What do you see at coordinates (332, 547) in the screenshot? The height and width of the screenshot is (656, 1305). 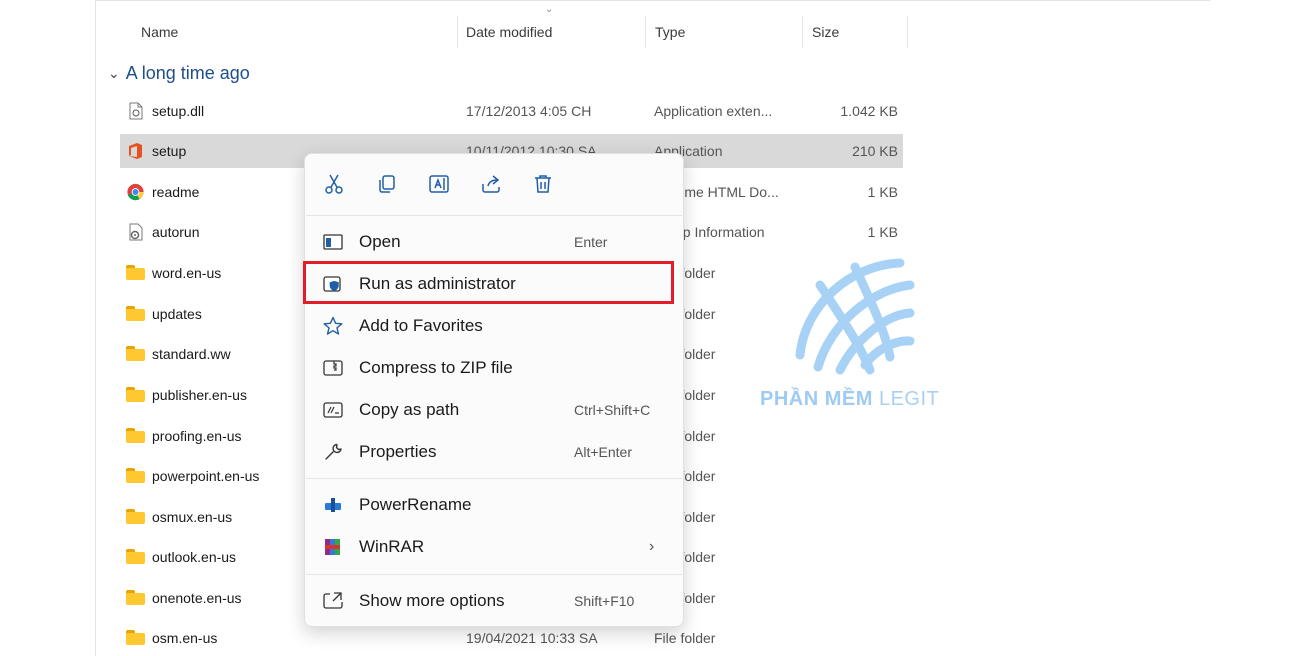 I see `winrar-icon` at bounding box center [332, 547].